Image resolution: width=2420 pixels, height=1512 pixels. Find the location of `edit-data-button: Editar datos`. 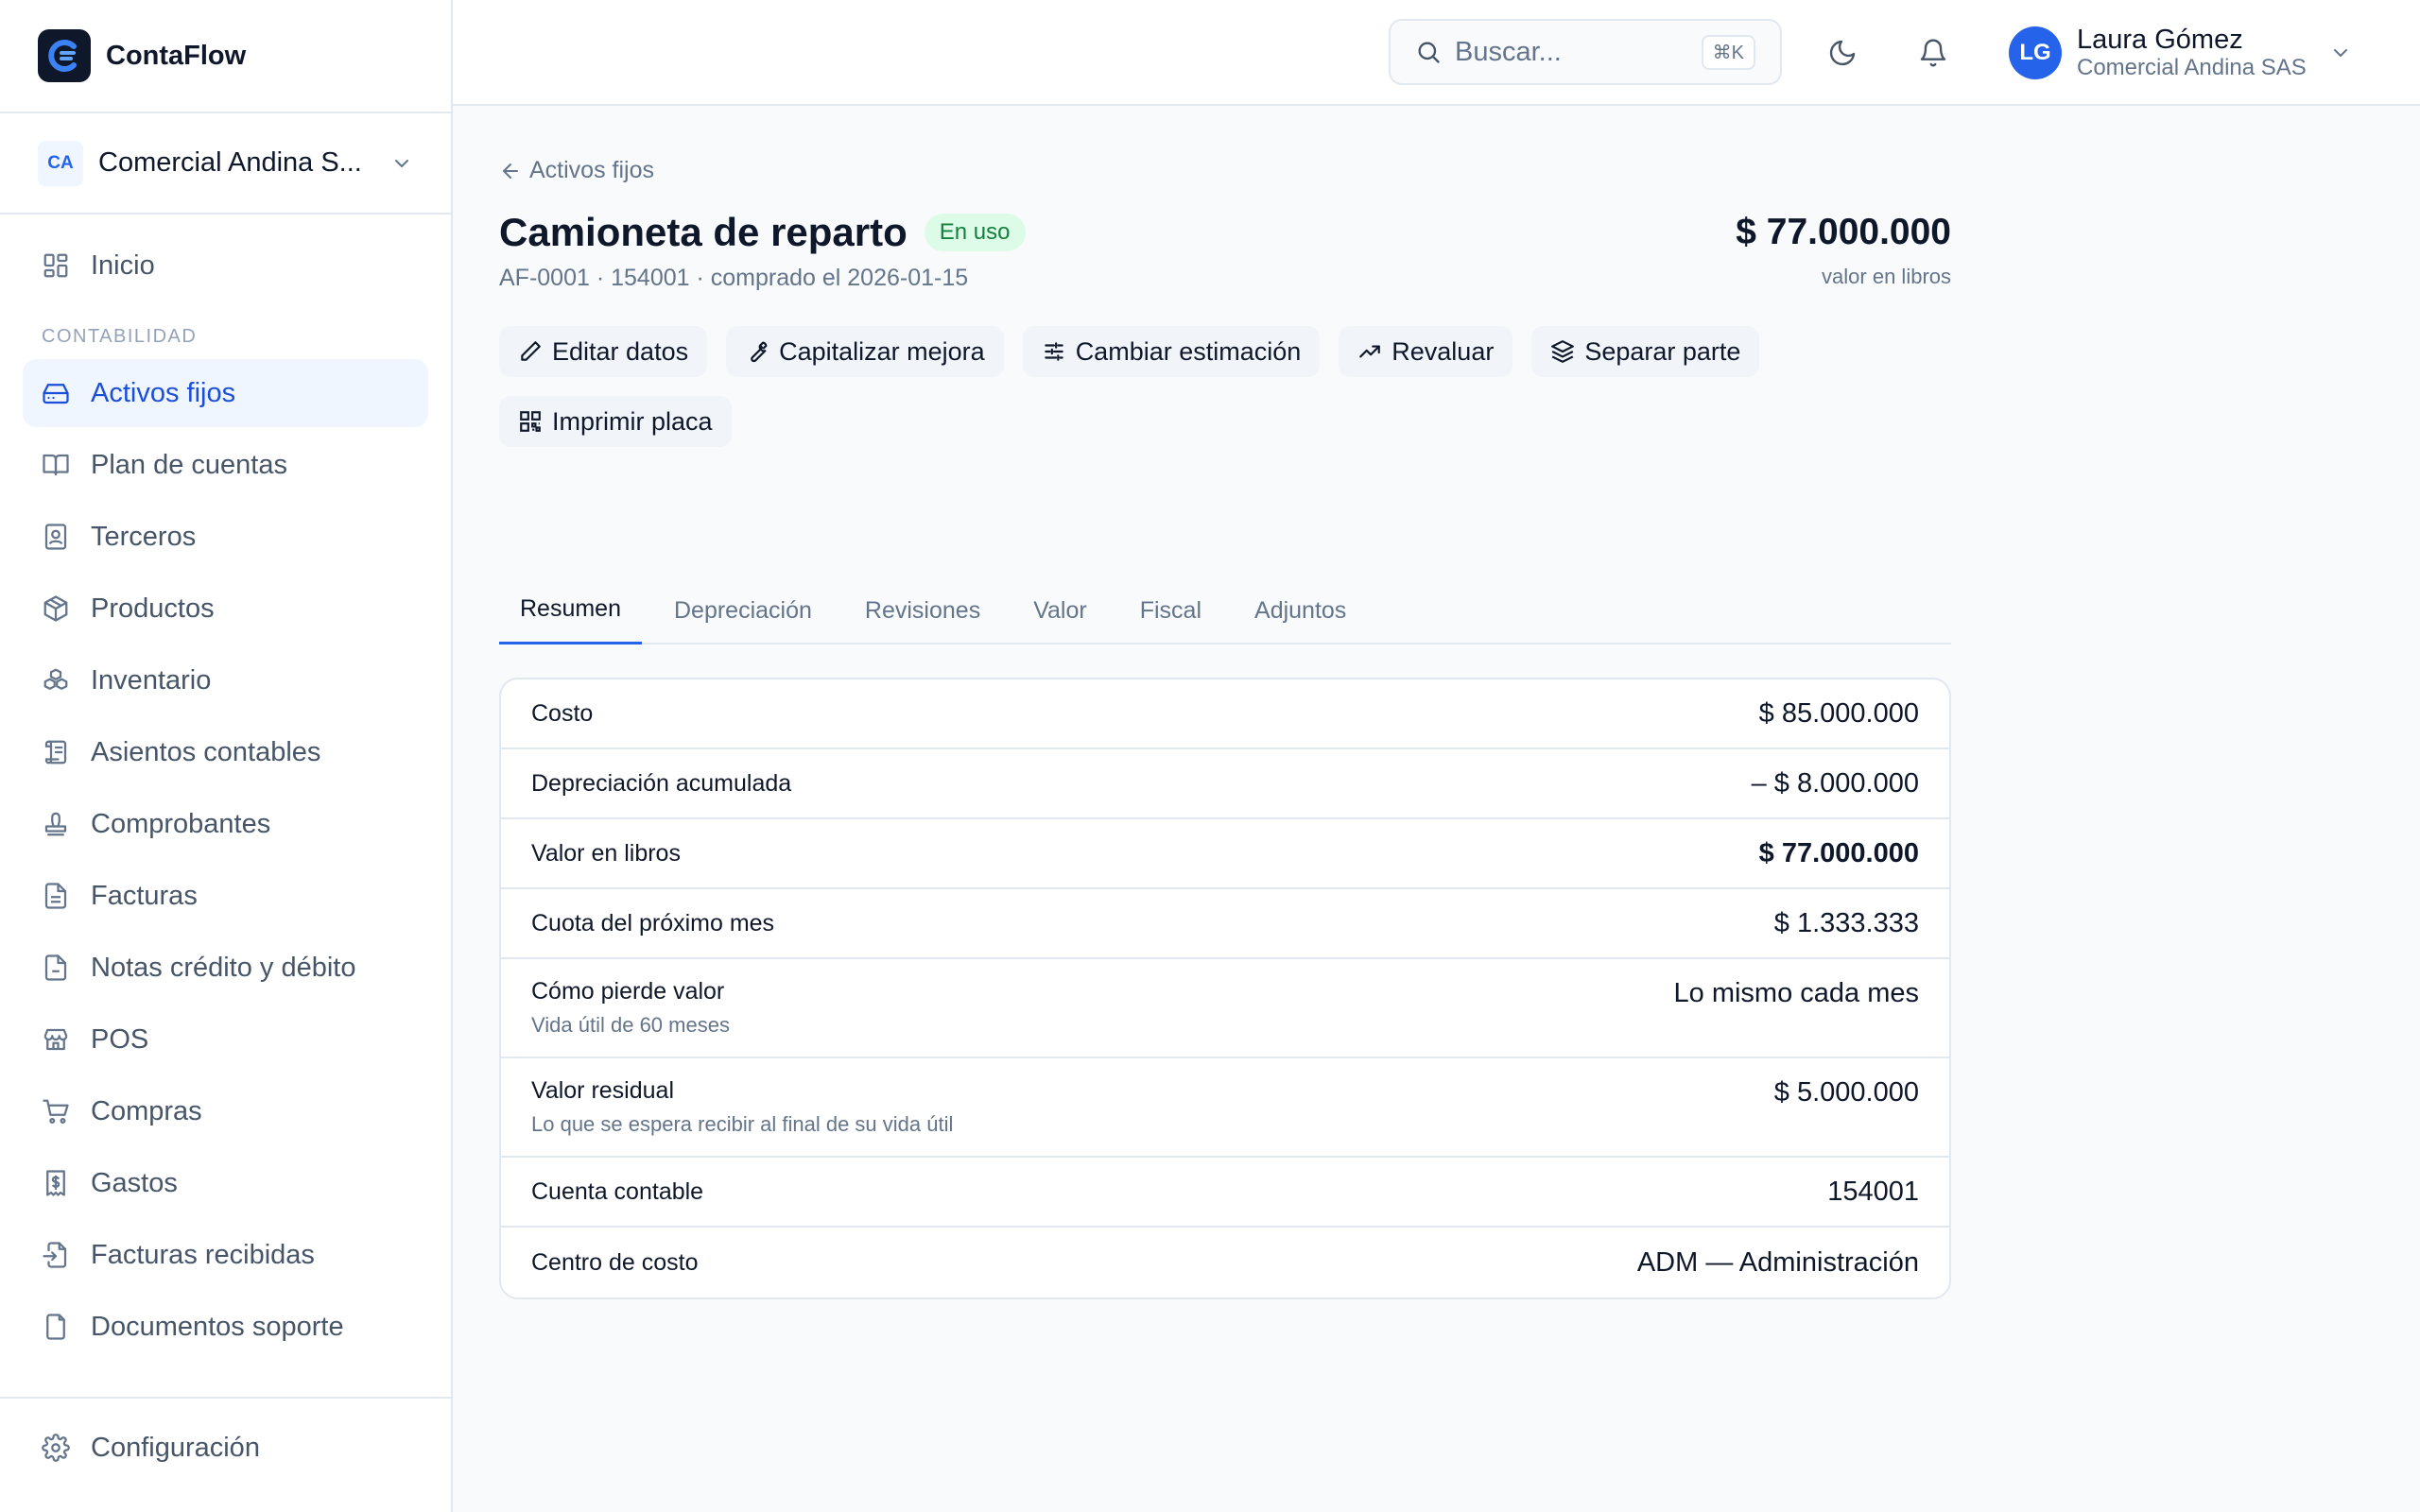

edit-data-button: Editar datos is located at coordinates (603, 351).